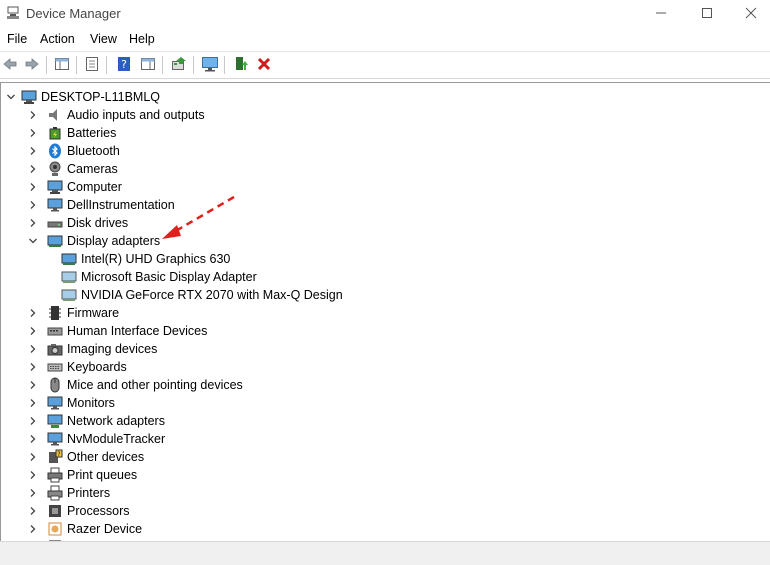  I want to click on annotation-arrow, so click(198, 217).